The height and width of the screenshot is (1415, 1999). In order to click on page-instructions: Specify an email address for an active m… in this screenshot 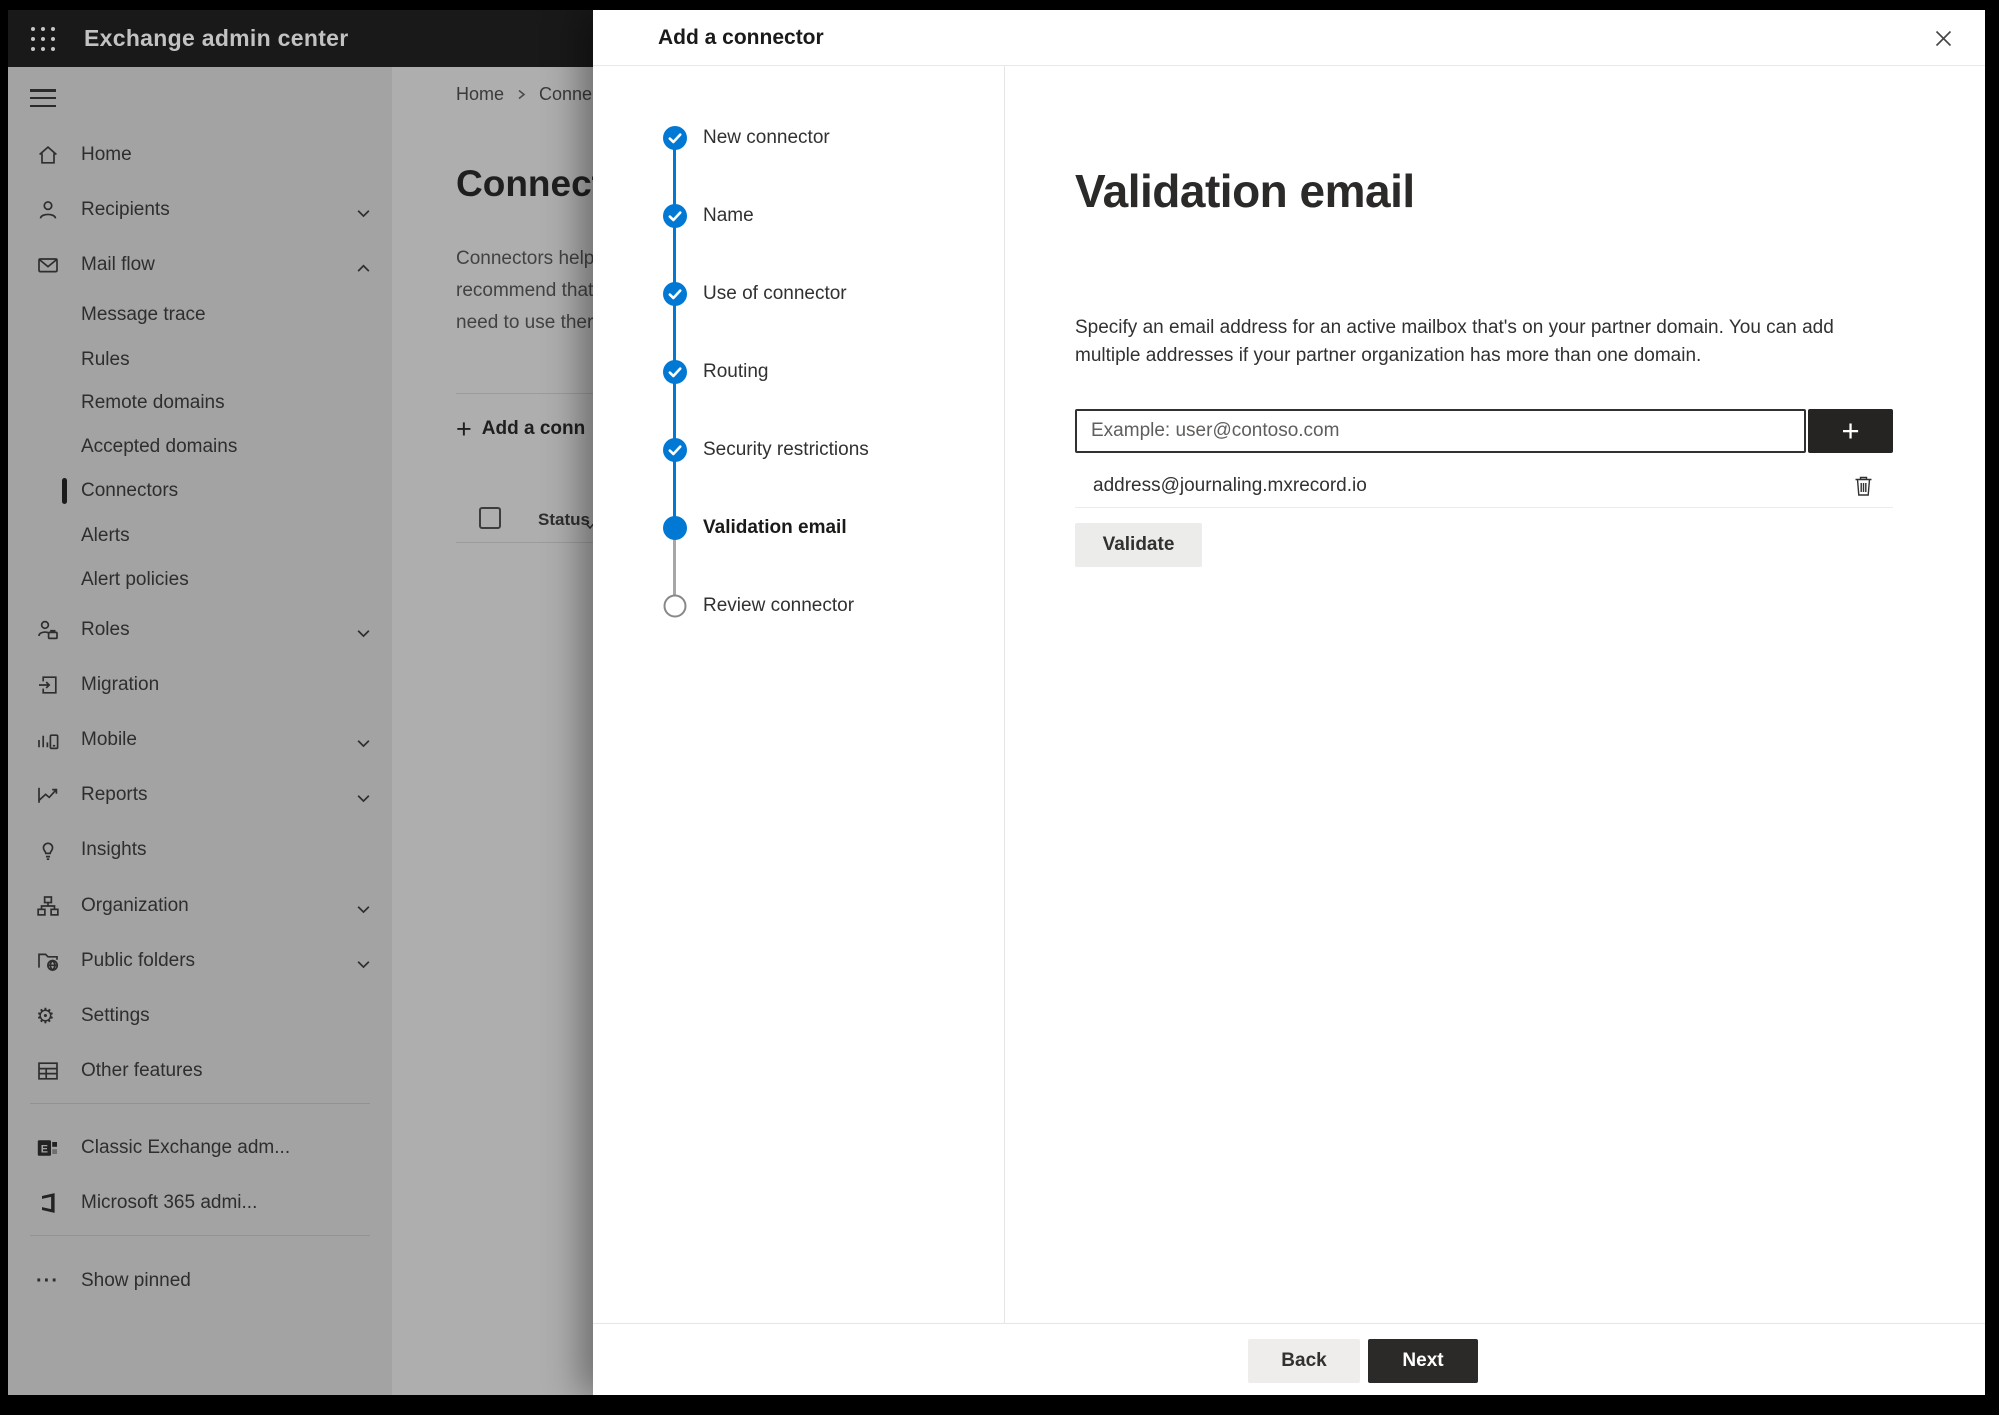, I will do `click(1454, 341)`.